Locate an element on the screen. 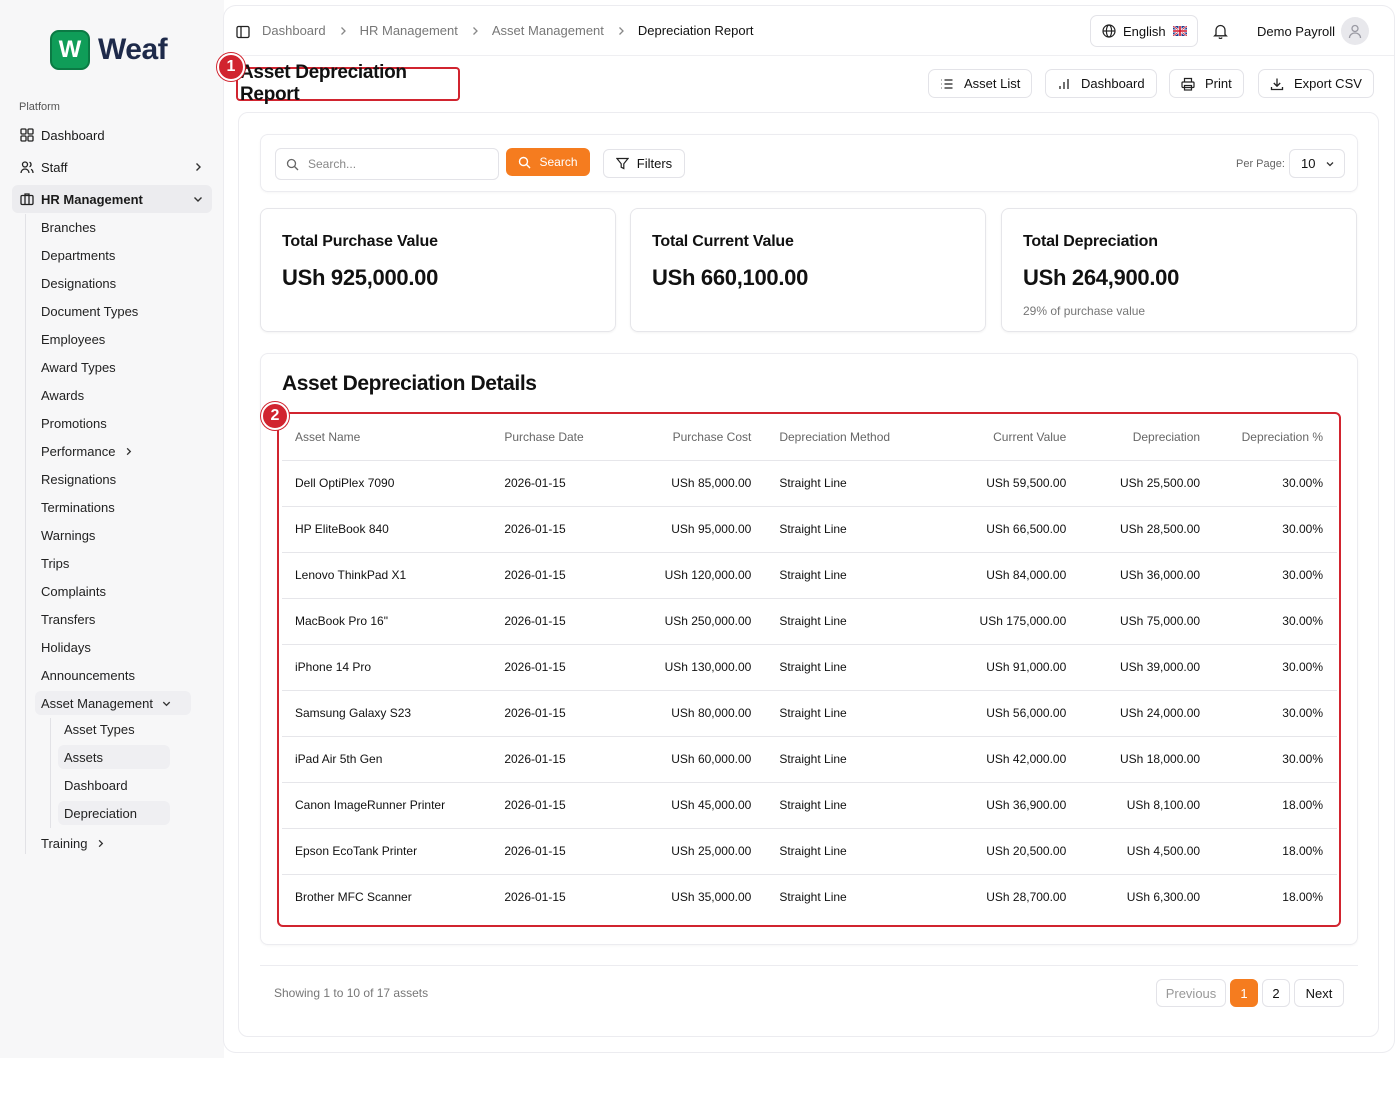 This screenshot has width=1400, height=1100. breadcrumb-hr-management: HR Management is located at coordinates (409, 30).